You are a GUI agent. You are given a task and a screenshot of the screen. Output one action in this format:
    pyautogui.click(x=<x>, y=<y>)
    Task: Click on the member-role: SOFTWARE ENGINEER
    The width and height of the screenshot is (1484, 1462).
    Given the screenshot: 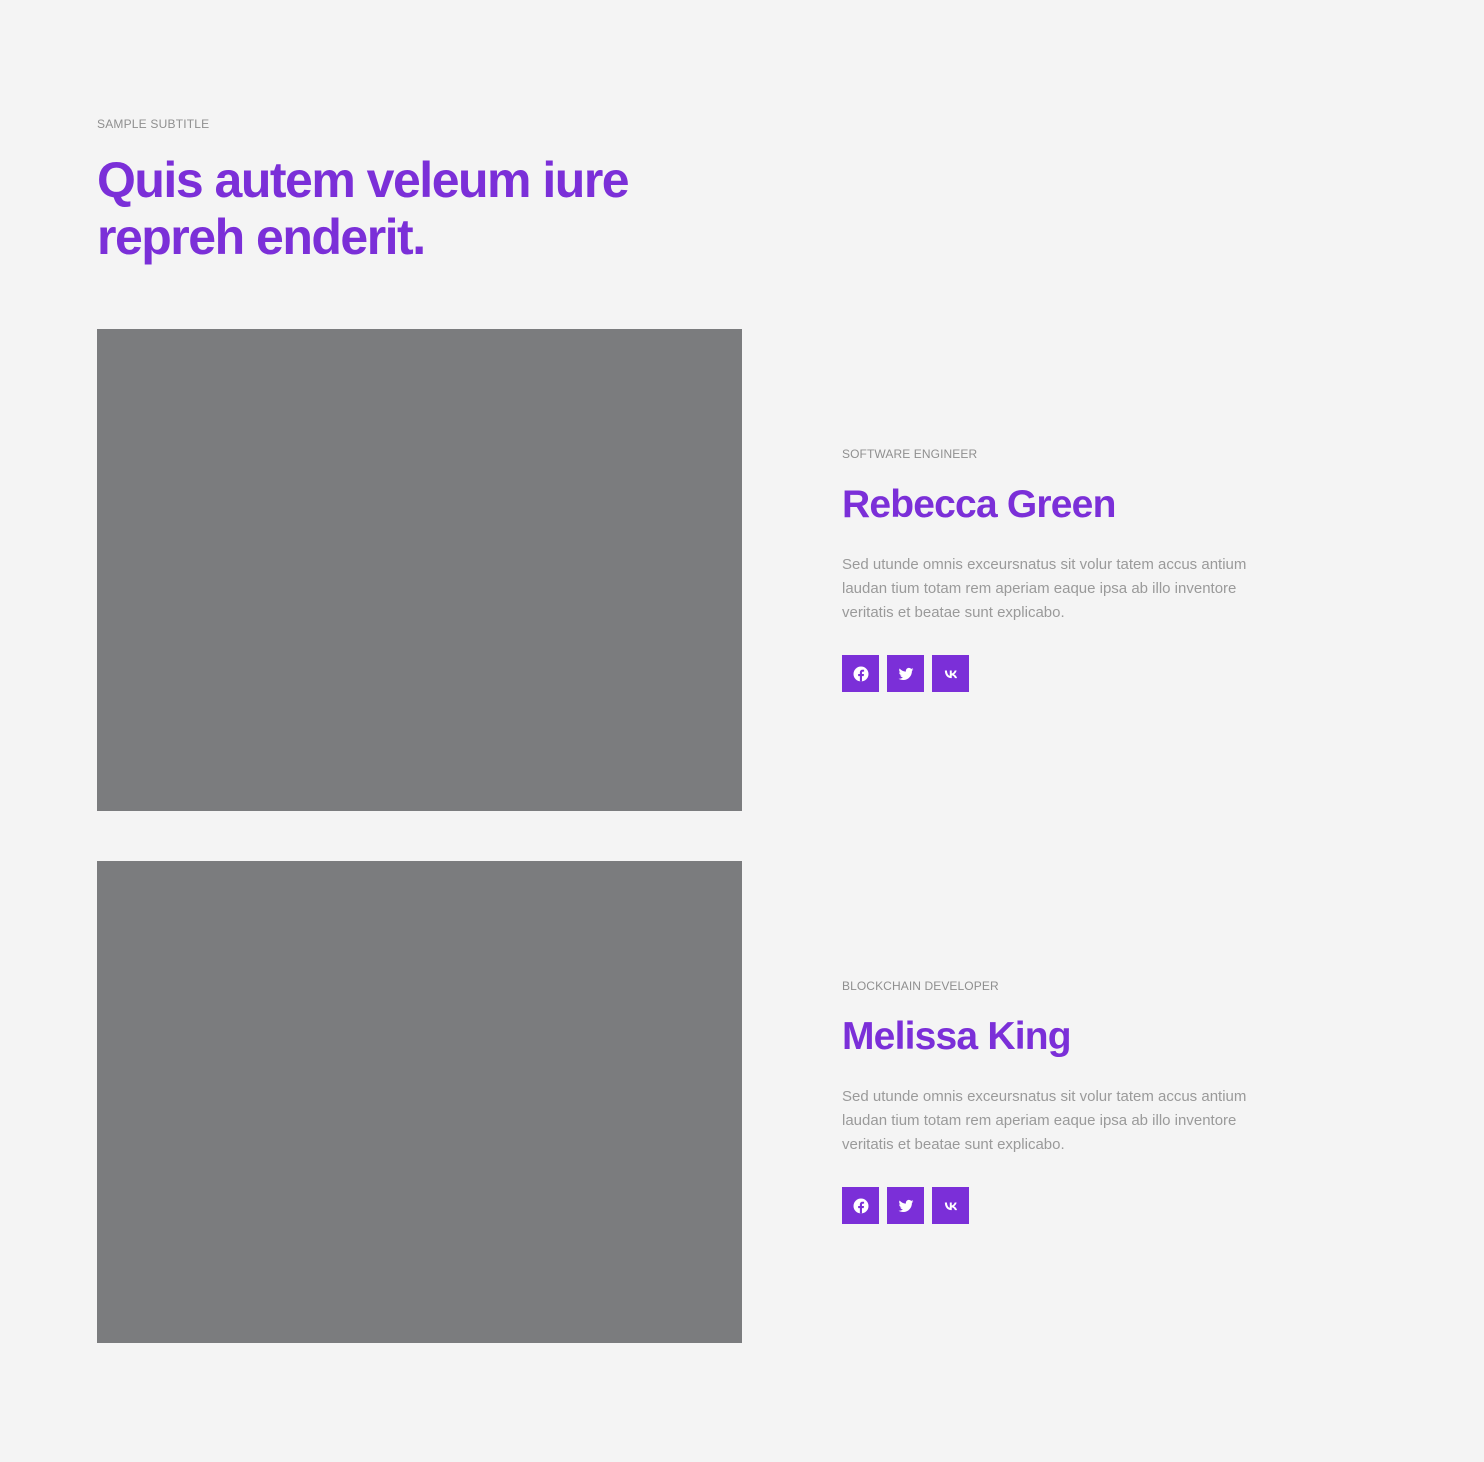 What is the action you would take?
    pyautogui.click(x=910, y=454)
    